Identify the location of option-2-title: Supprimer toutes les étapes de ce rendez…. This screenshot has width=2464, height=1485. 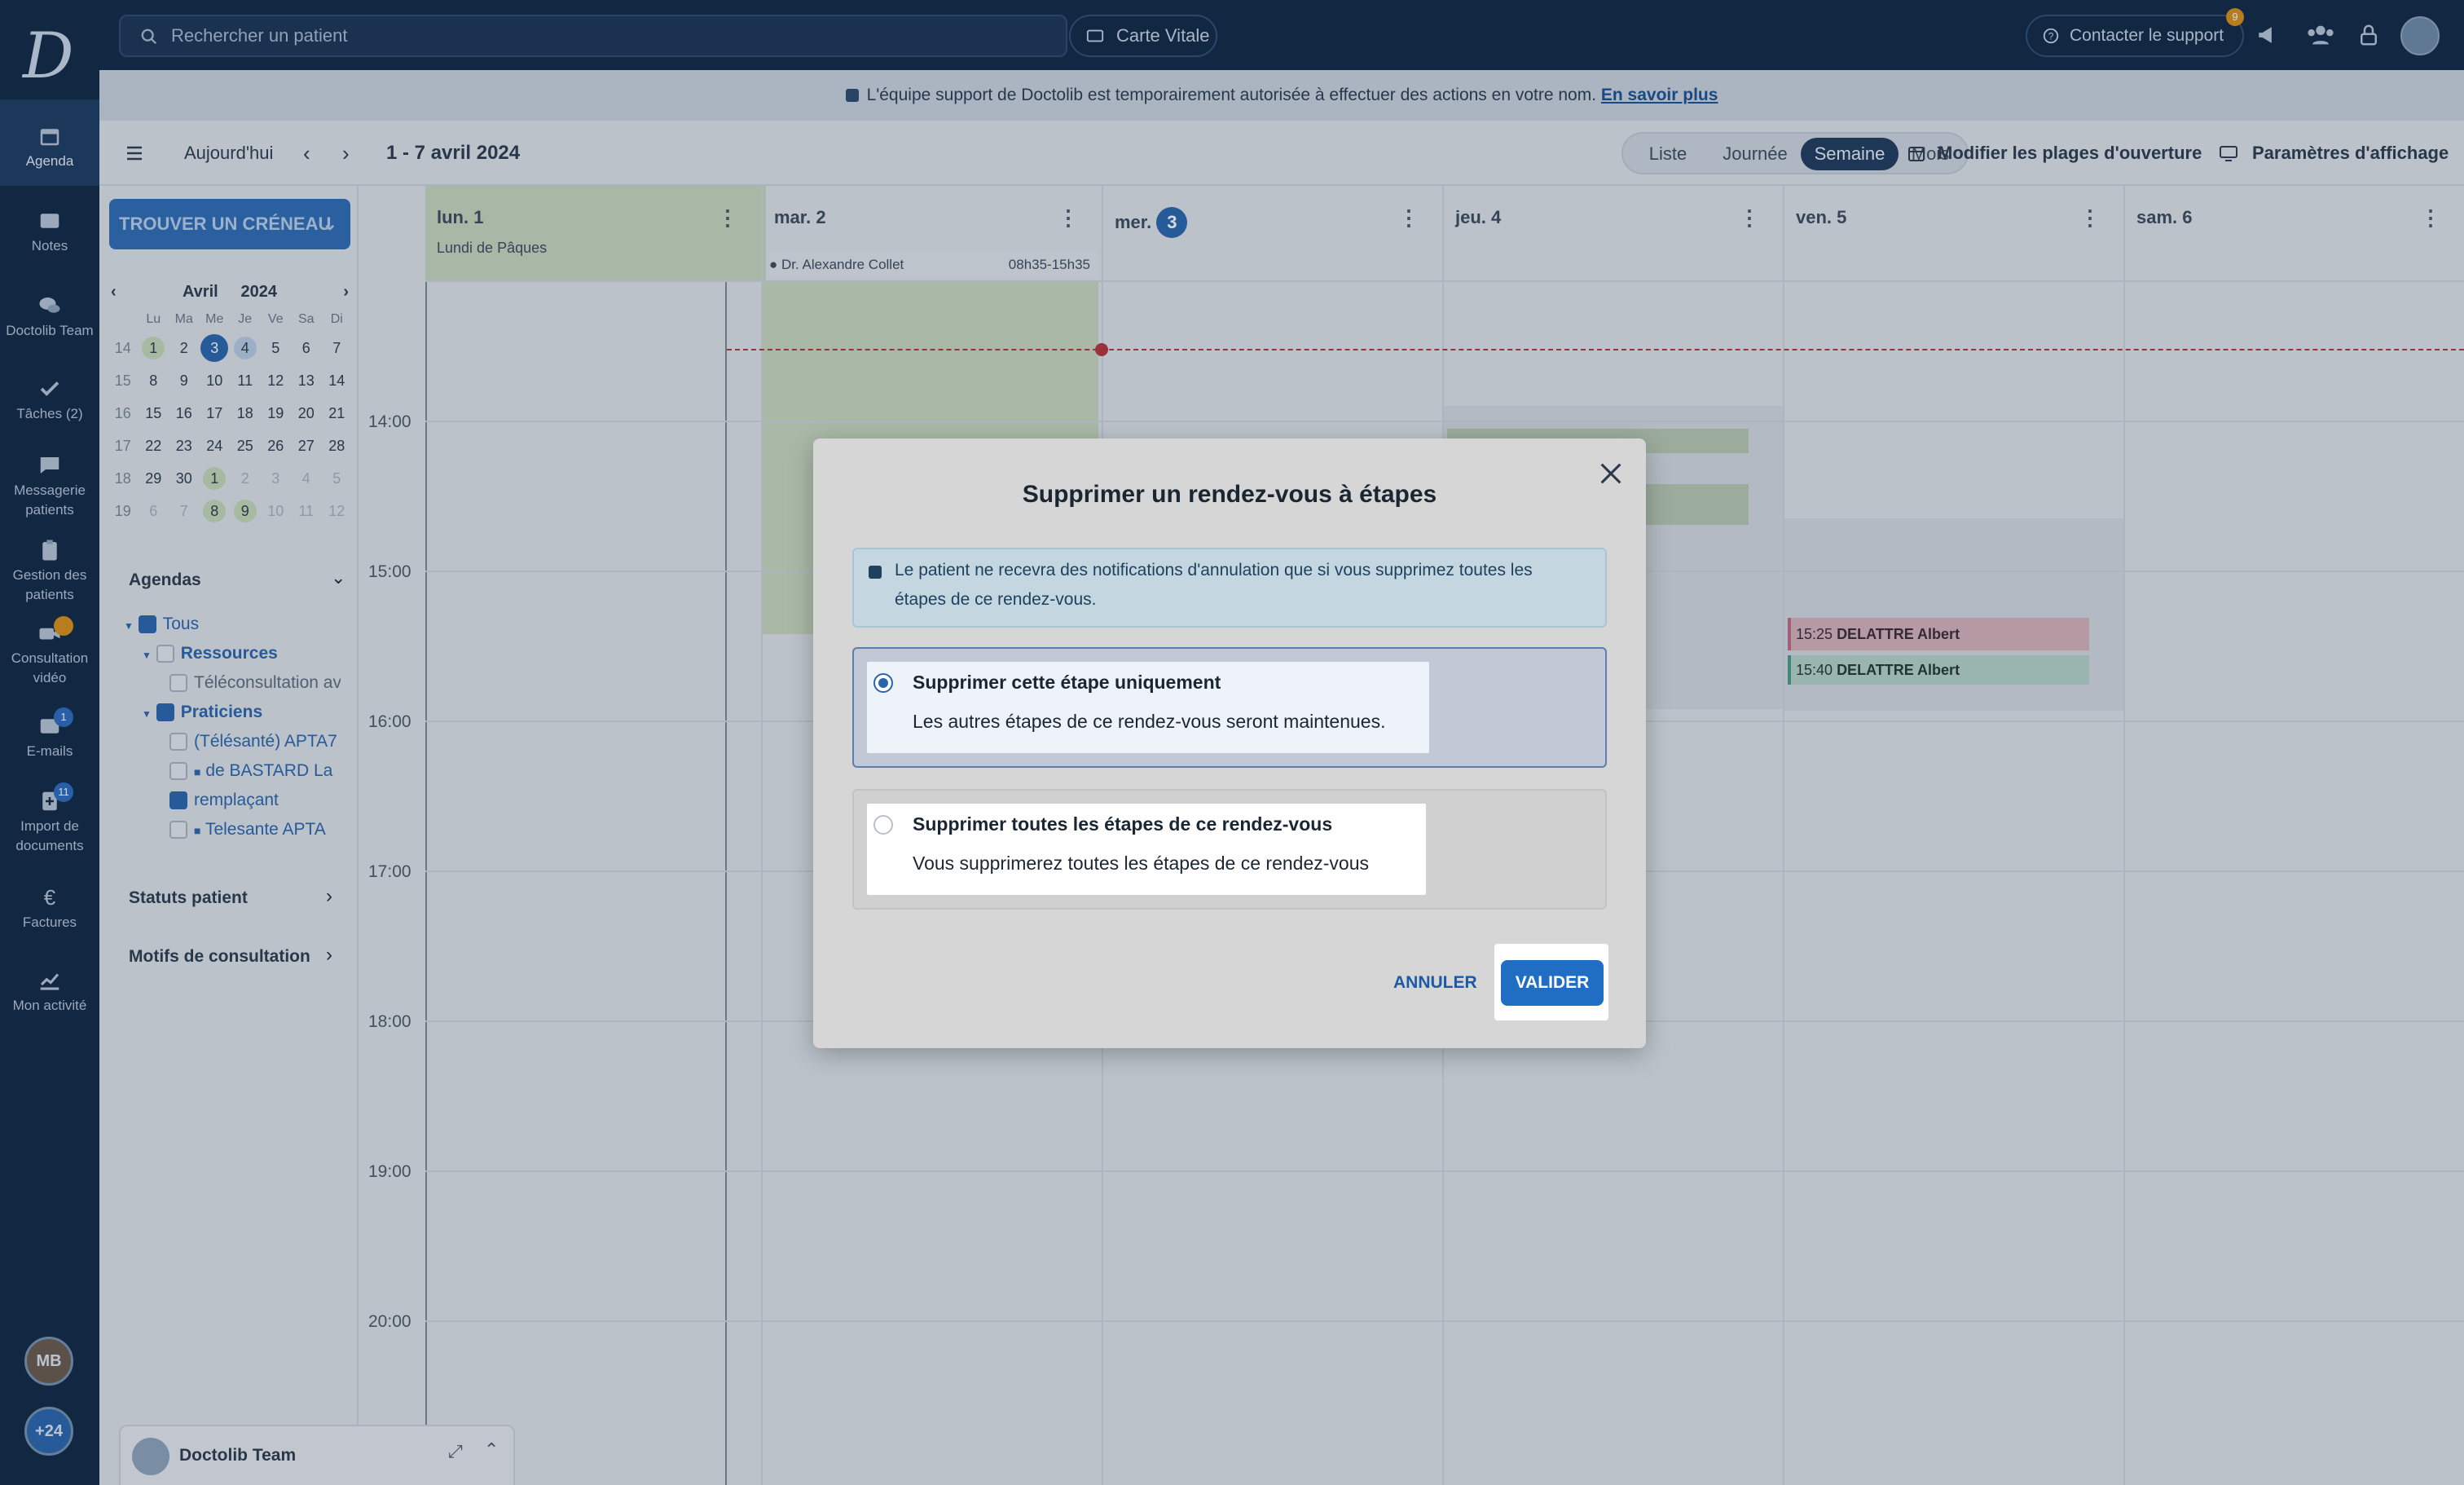
(1123, 824).